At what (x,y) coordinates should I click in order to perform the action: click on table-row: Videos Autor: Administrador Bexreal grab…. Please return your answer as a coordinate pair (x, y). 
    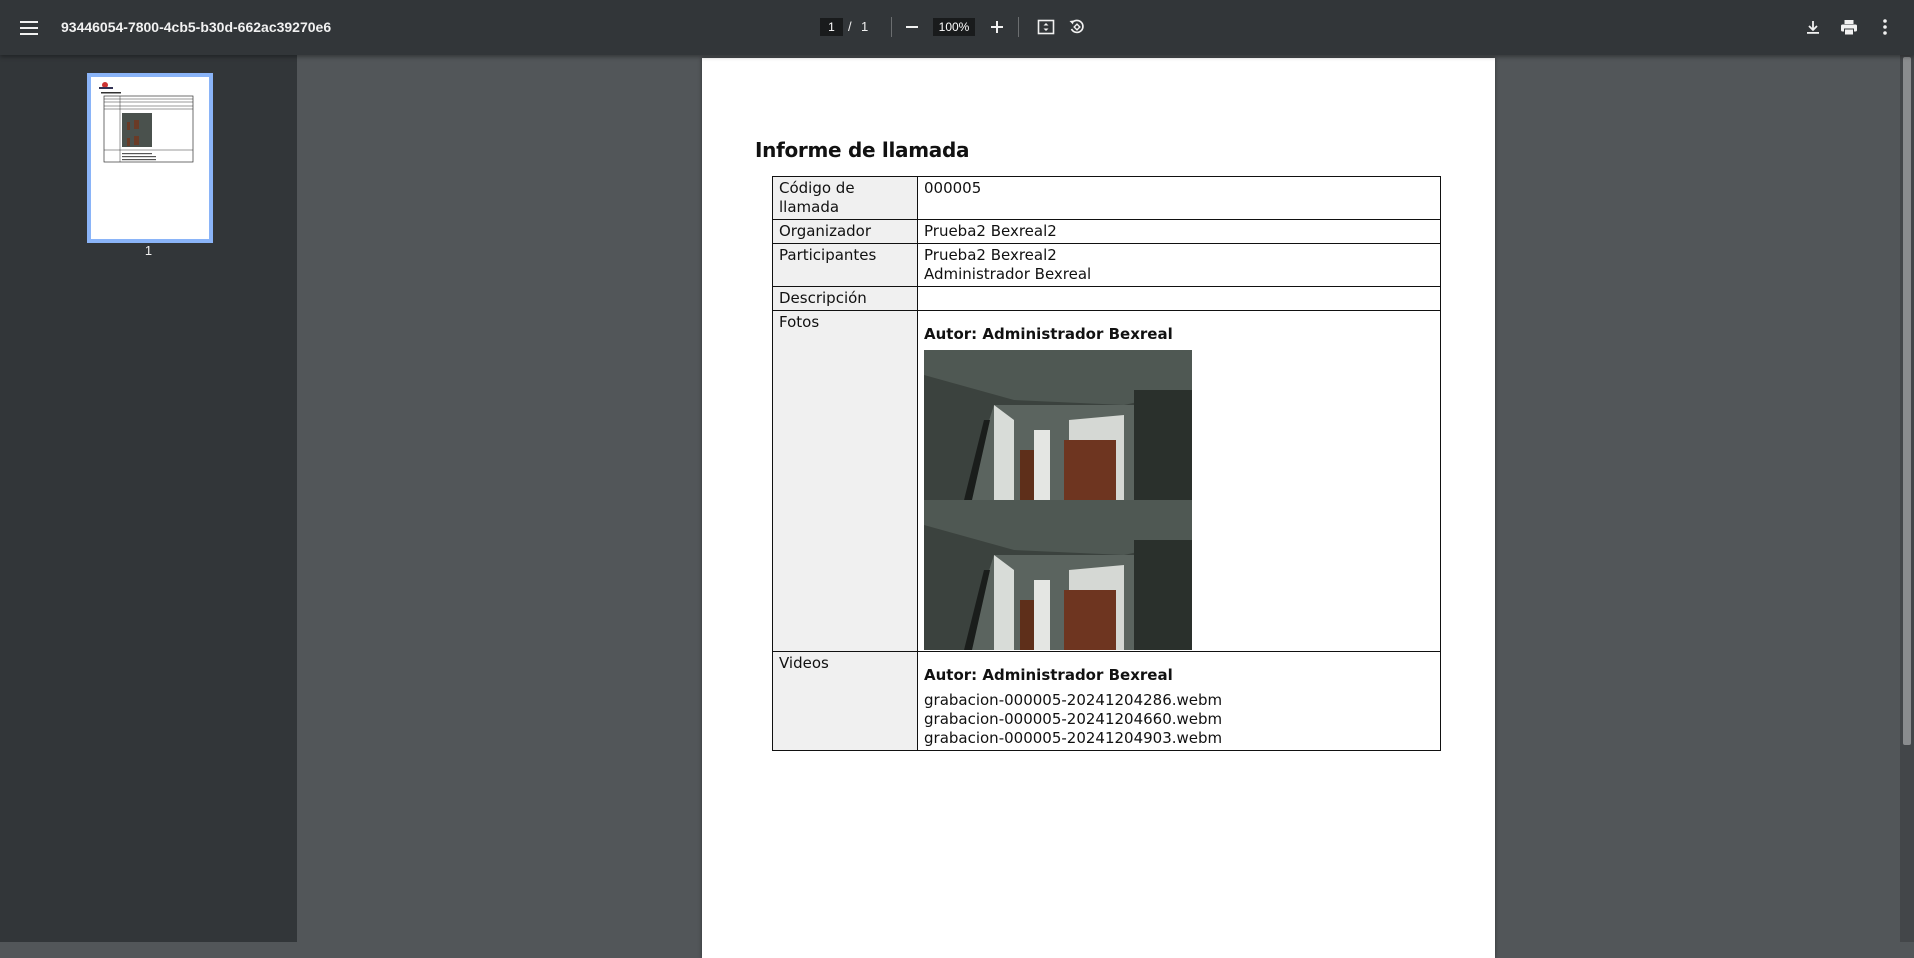
    Looking at the image, I should click on (1106, 701).